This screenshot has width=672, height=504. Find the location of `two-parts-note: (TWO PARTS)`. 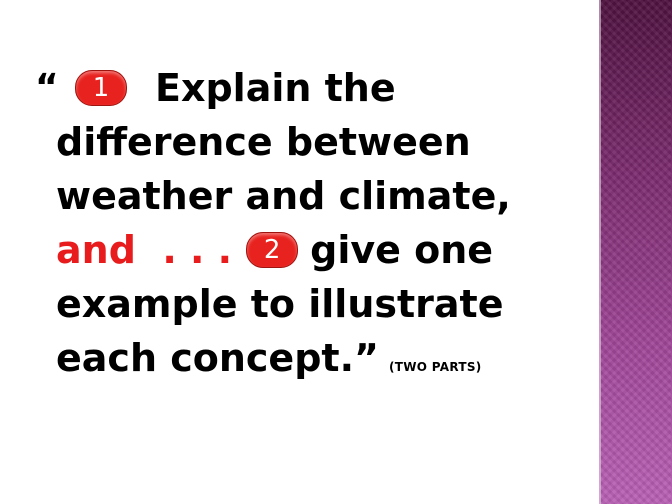

two-parts-note: (TWO PARTS) is located at coordinates (435, 367).